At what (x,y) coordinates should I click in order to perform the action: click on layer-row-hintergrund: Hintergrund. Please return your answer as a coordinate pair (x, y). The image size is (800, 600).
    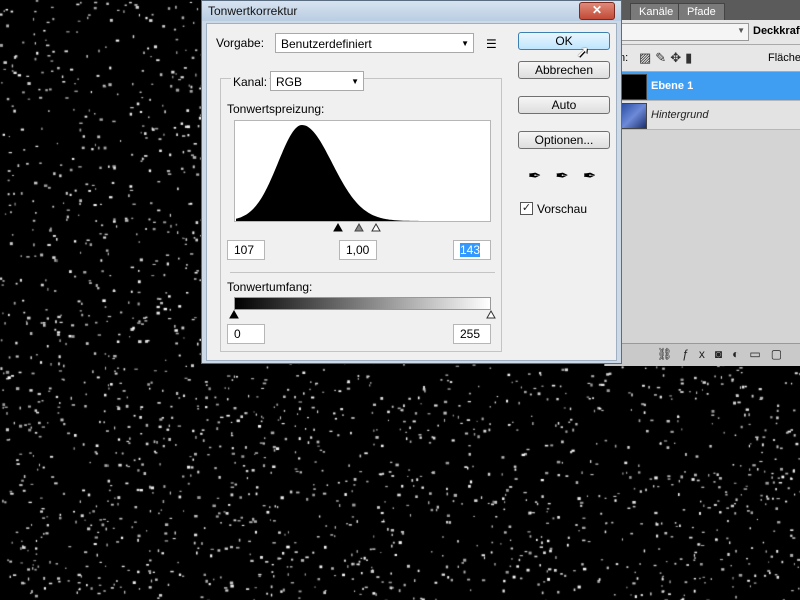
    Looking at the image, I should click on (702, 115).